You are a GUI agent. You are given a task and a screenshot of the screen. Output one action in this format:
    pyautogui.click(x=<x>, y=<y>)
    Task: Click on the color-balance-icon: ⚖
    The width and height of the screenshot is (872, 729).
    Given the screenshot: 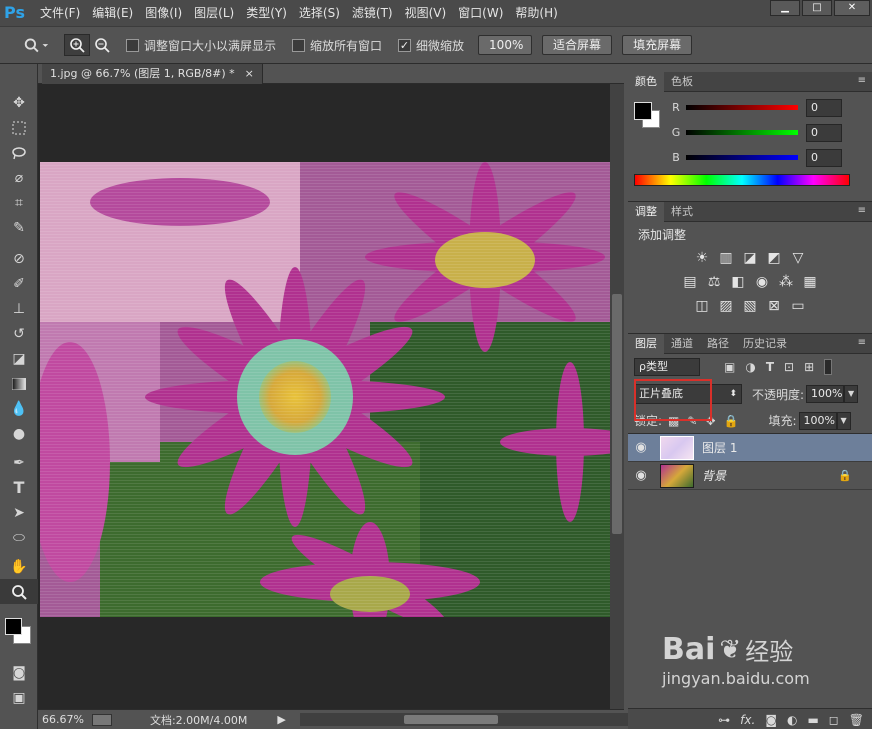 What is the action you would take?
    pyautogui.click(x=714, y=282)
    